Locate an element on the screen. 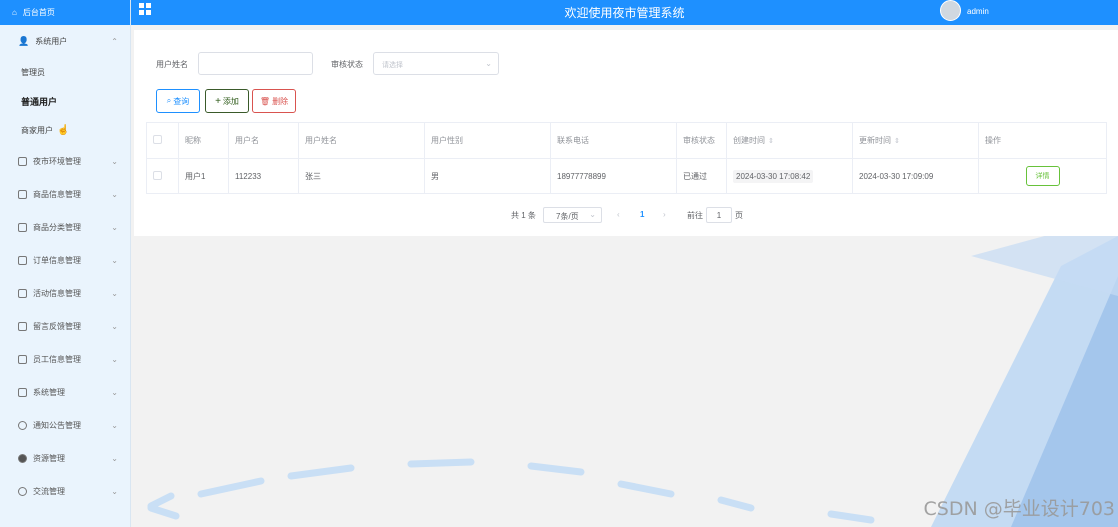  cell-status: 已通过 is located at coordinates (701, 176).